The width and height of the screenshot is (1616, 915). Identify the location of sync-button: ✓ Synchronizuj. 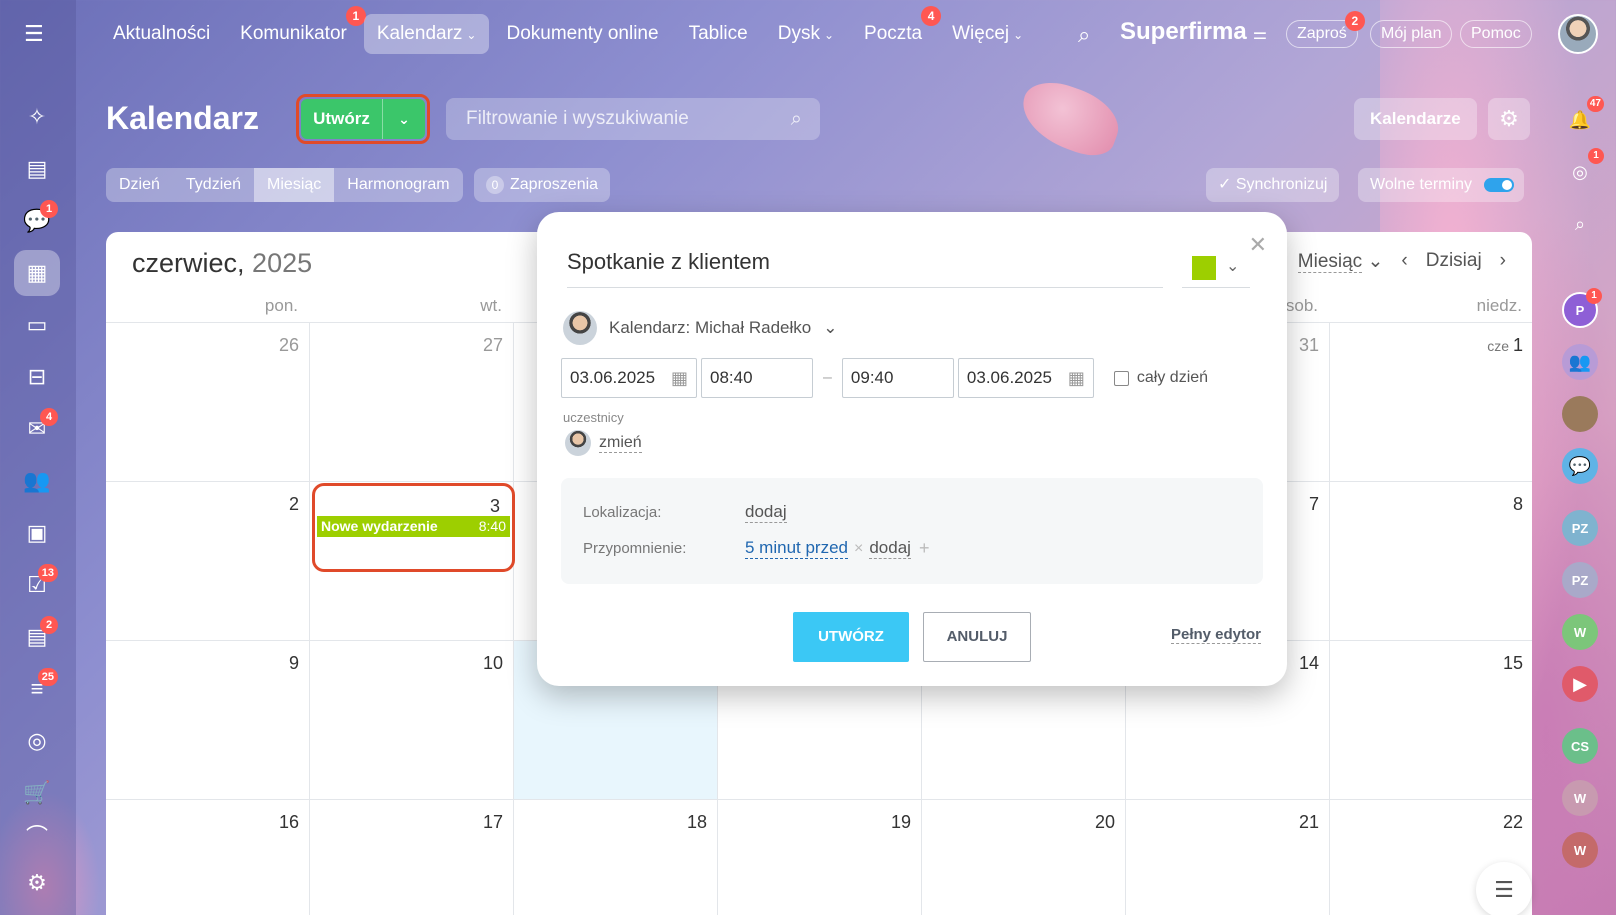
(1273, 185).